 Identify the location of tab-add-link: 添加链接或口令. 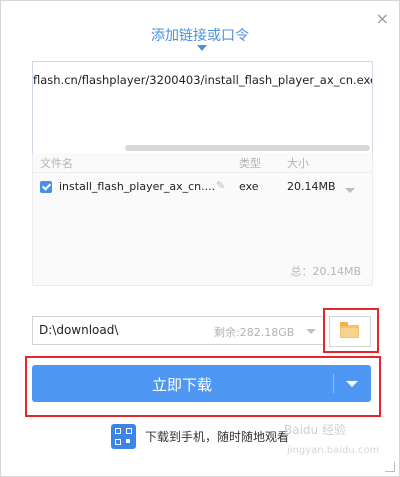
(200, 35).